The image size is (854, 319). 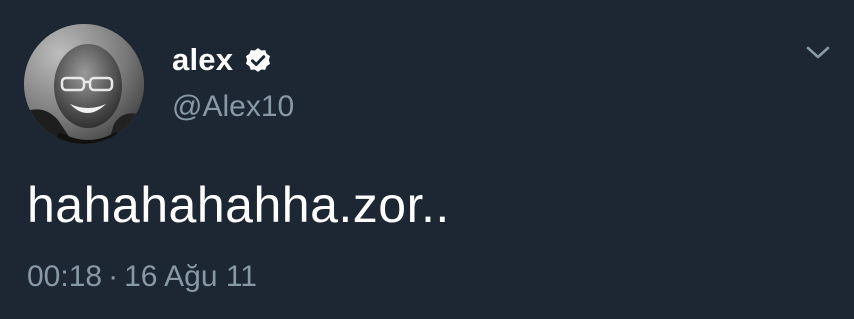 What do you see at coordinates (818, 53) in the screenshot?
I see `chevron-down-icon` at bounding box center [818, 53].